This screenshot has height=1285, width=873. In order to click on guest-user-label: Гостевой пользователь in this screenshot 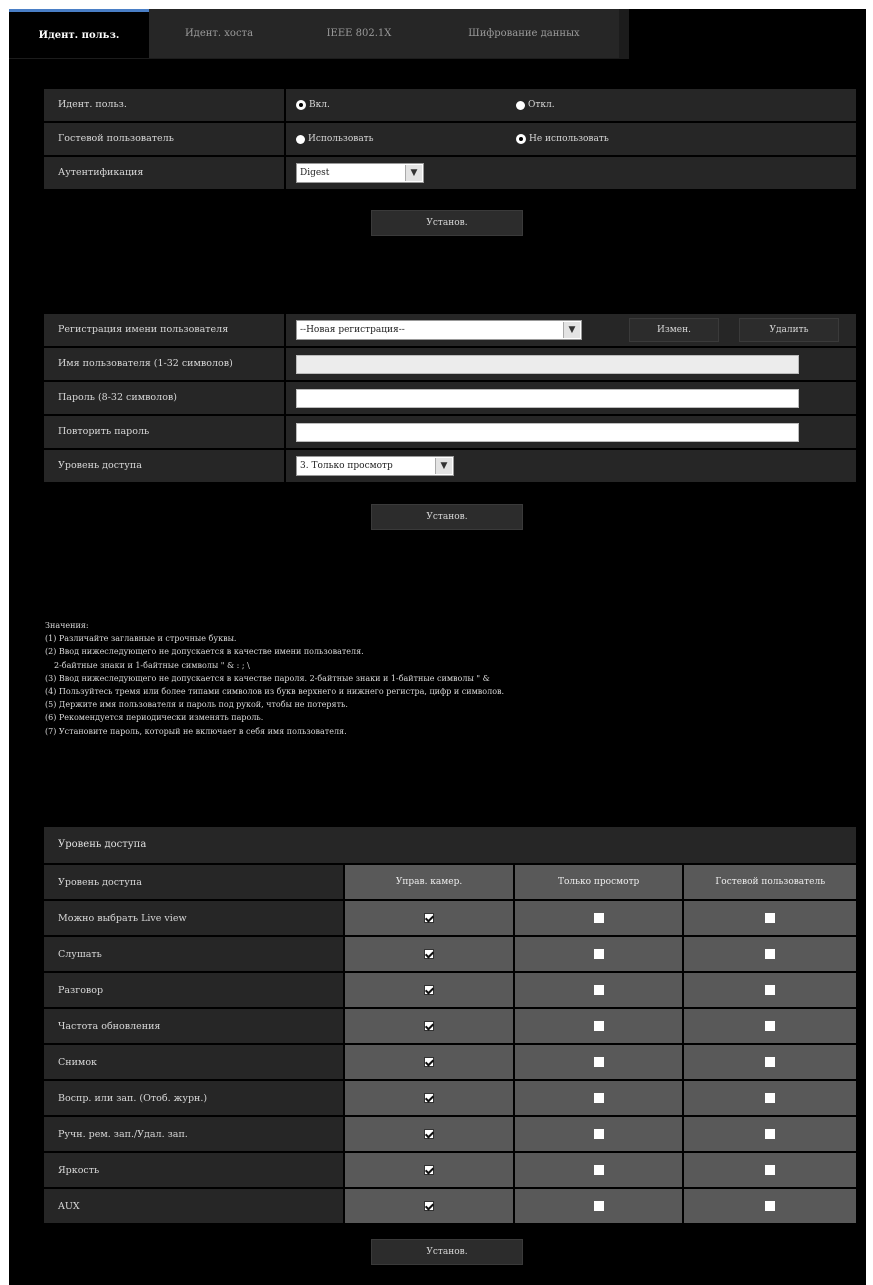, I will do `click(116, 138)`.